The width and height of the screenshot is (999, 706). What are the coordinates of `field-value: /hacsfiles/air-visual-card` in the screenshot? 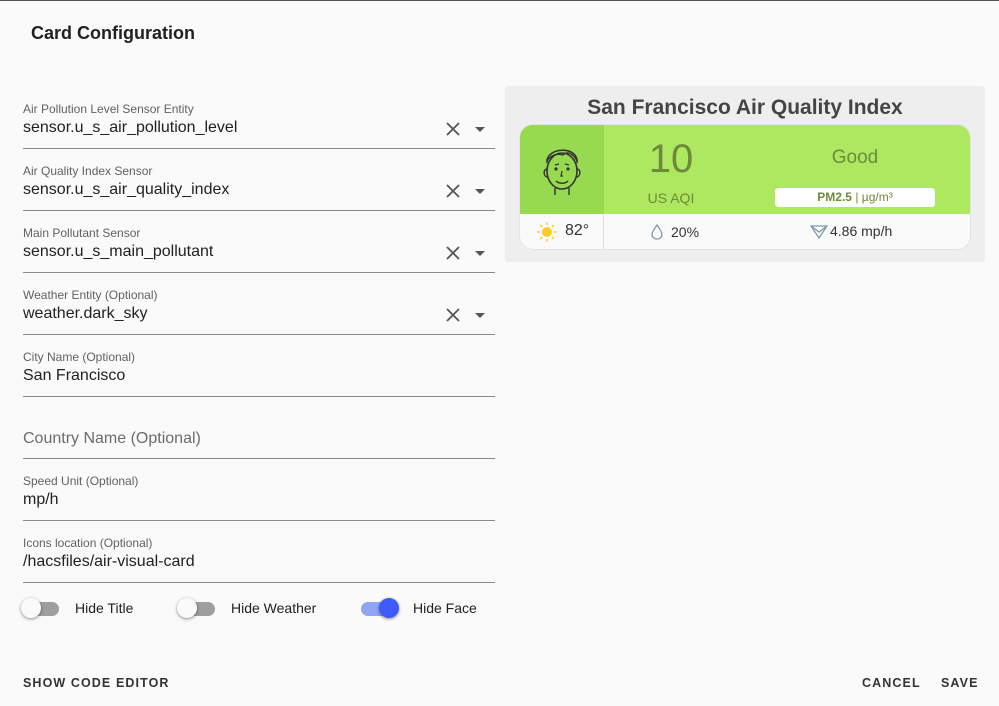 It's located at (109, 562).